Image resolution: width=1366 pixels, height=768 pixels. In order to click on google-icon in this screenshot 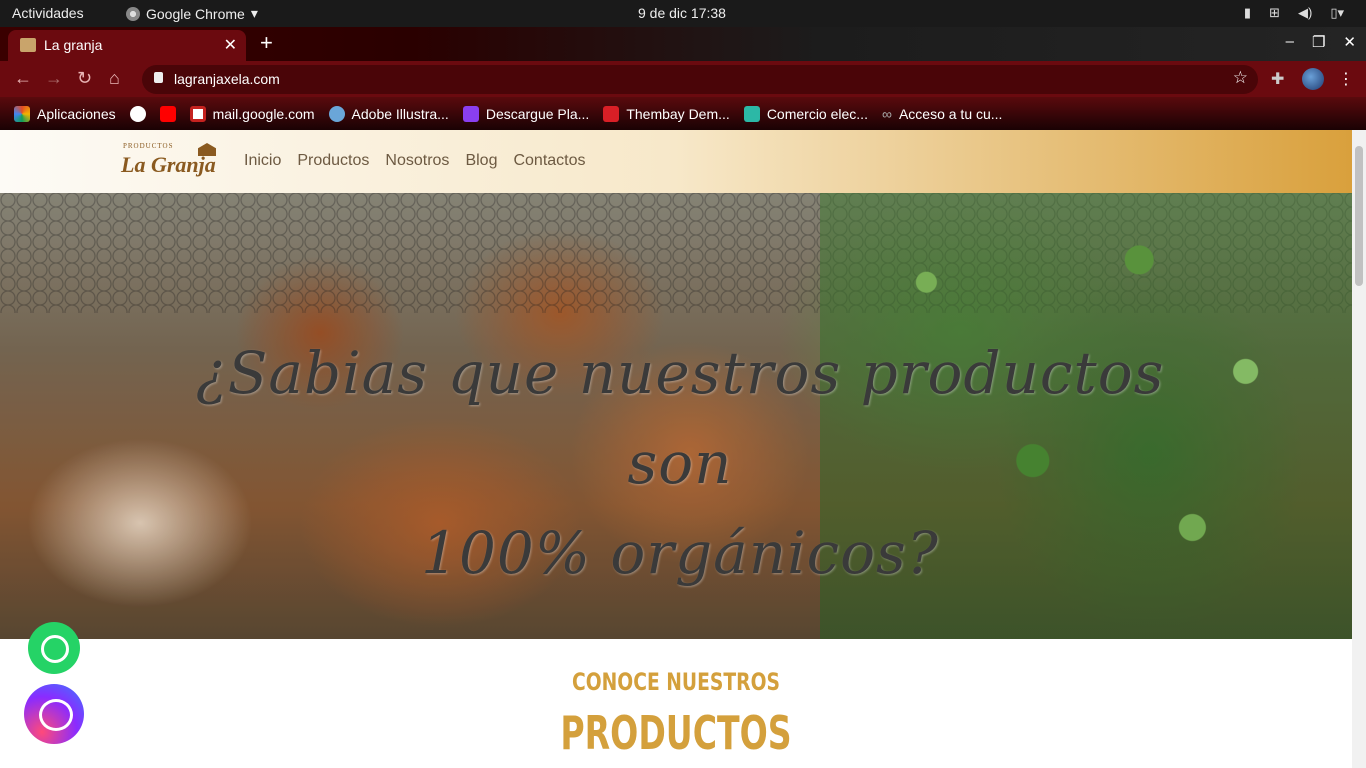, I will do `click(137, 113)`.